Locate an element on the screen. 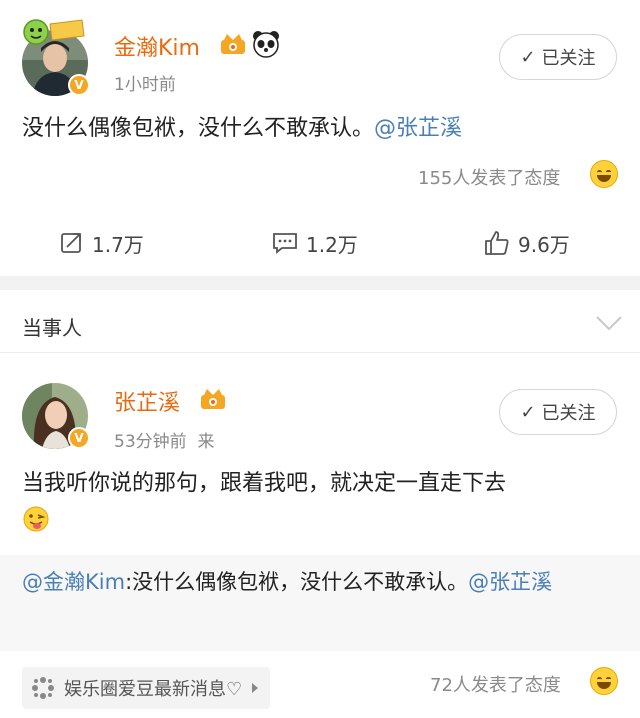  thumbs-up-icon is located at coordinates (497, 243).